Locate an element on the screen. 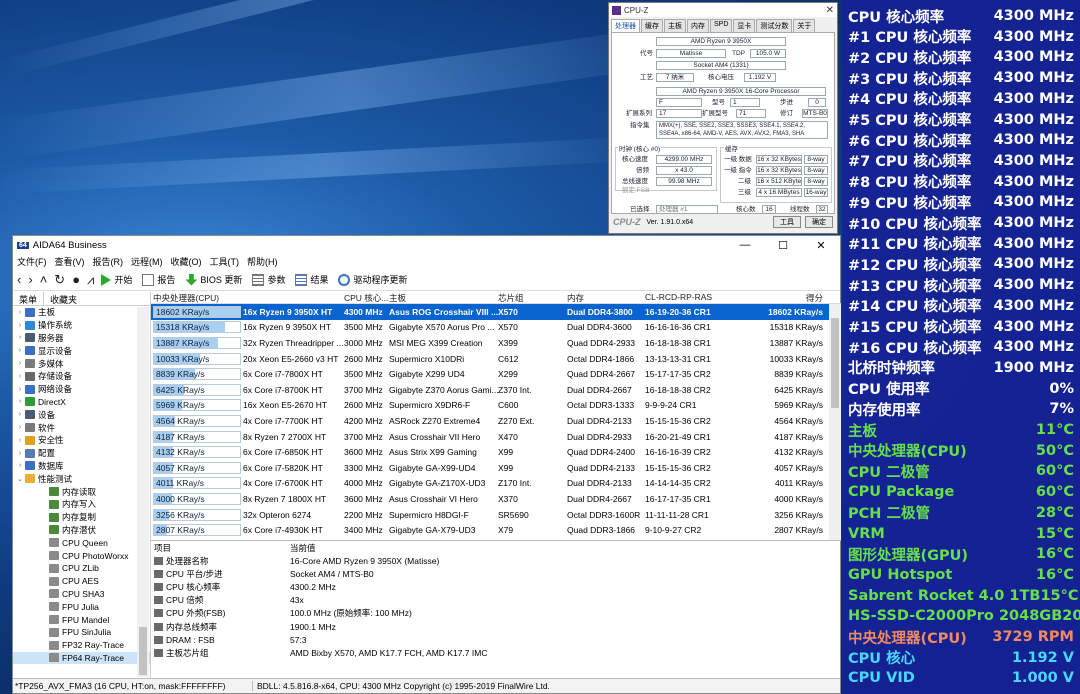 Image resolution: width=1080 pixels, height=694 pixels. tree-item: 内存复制 is located at coordinates (81, 517).